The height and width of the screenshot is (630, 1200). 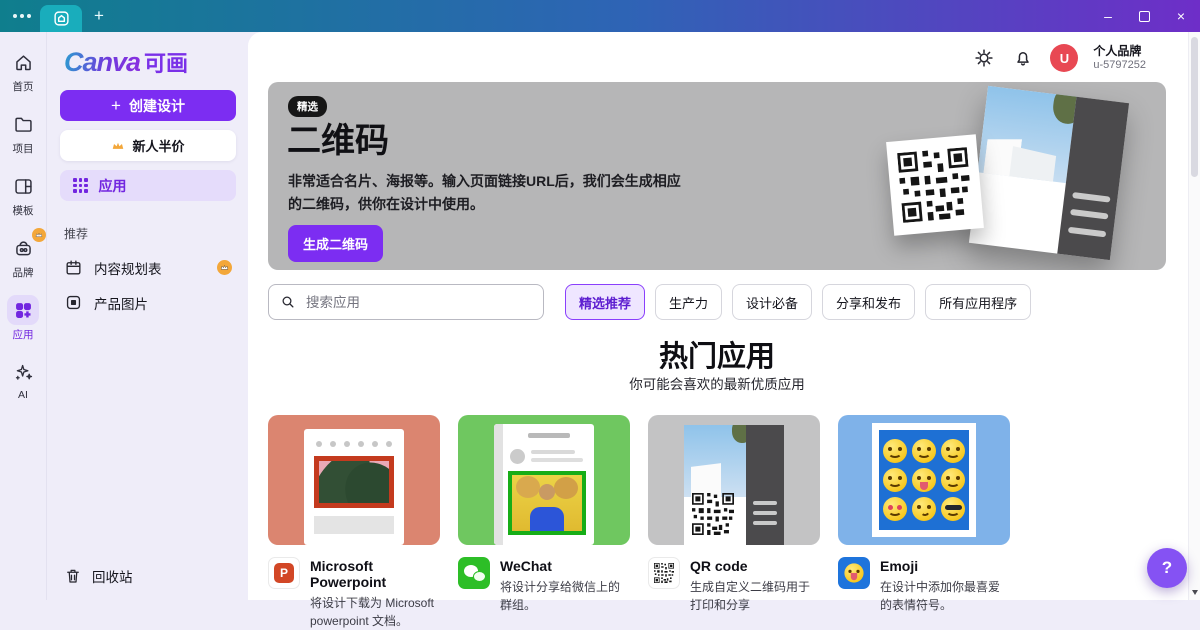 I want to click on sidebar-item-brand: 品牌, so click(x=26, y=254).